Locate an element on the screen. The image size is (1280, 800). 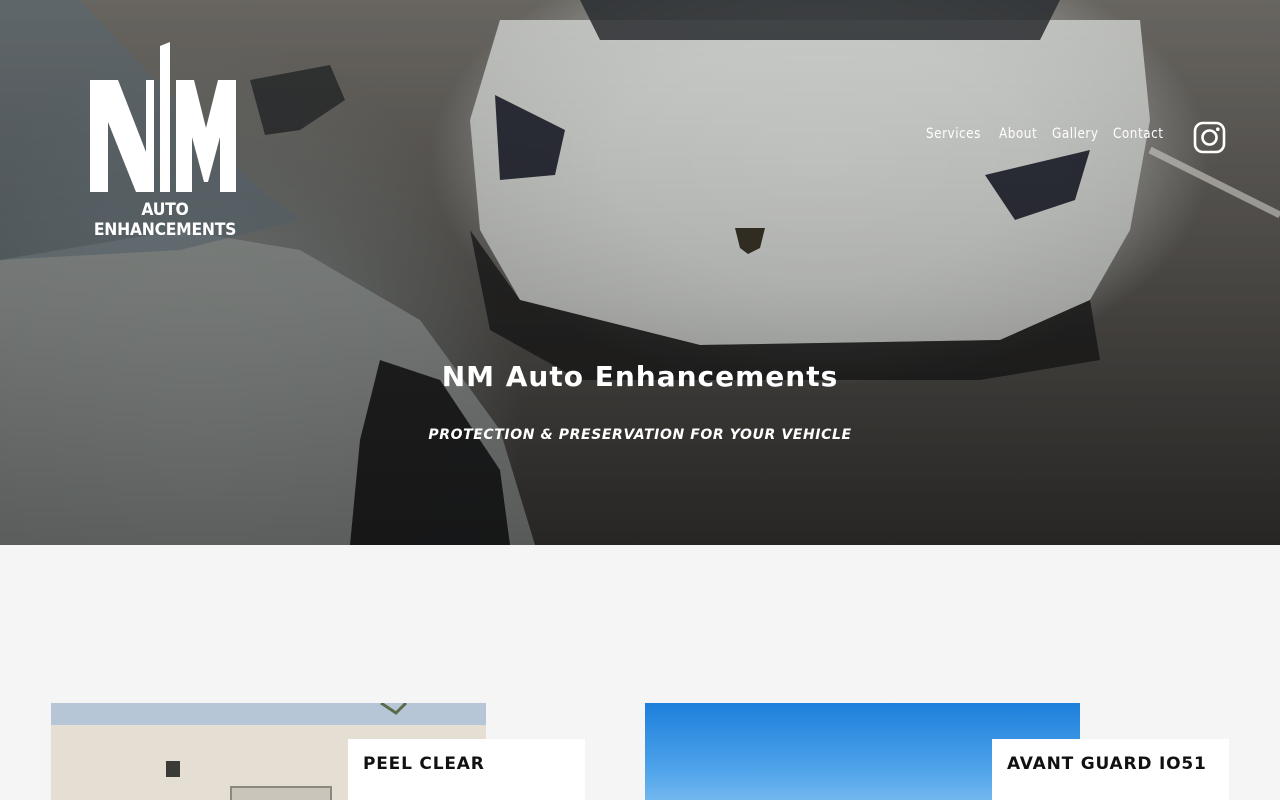
site-logo: AUTO ENHANCEMENTS is located at coordinates (165, 141).